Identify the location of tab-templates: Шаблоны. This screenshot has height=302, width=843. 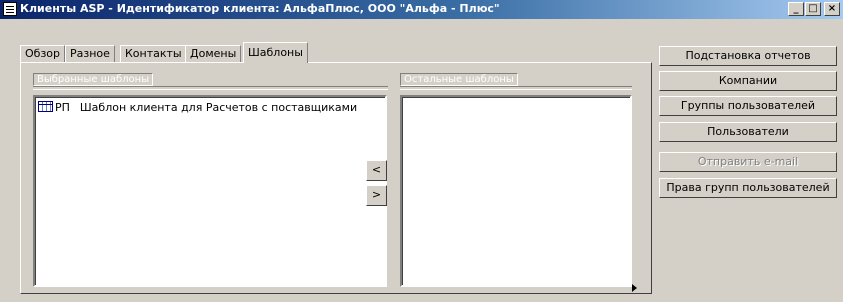
(275, 52).